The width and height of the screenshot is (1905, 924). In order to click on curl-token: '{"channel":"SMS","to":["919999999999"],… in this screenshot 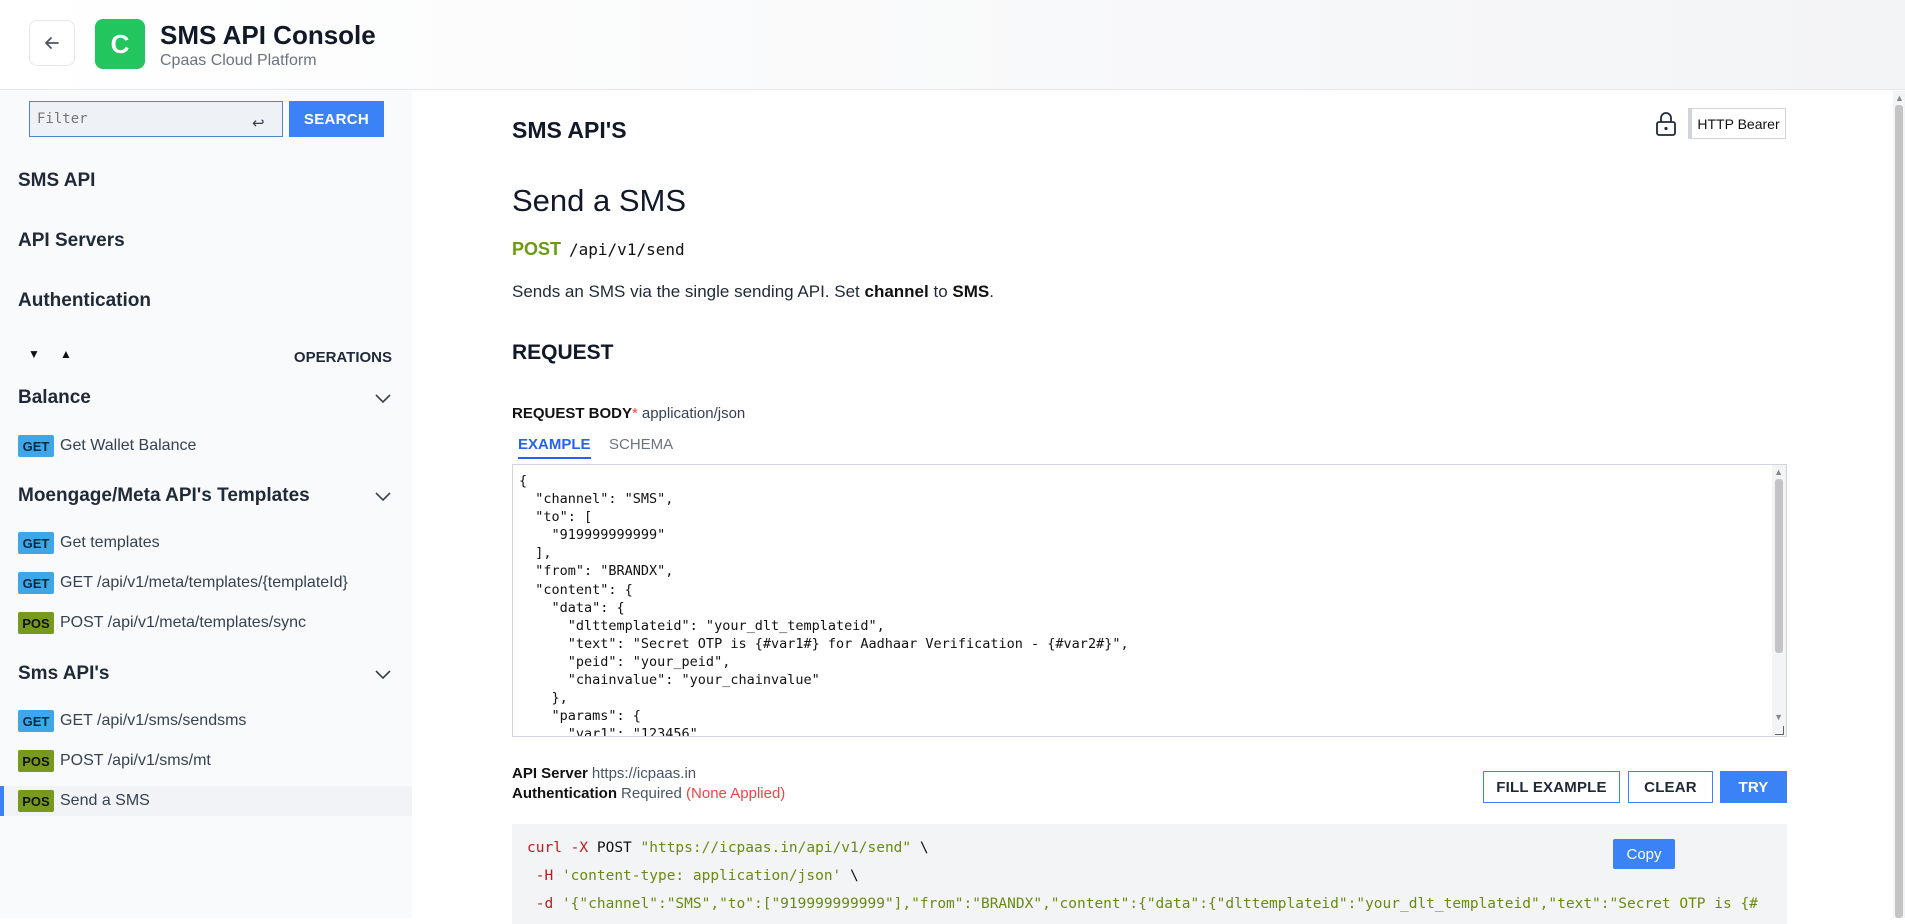, I will do `click(1159, 904)`.